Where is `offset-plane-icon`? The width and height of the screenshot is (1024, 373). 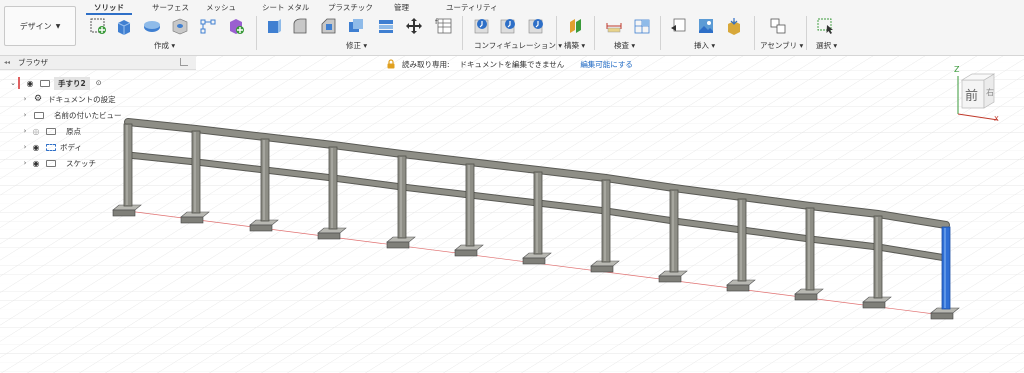 offset-plane-icon is located at coordinates (576, 26).